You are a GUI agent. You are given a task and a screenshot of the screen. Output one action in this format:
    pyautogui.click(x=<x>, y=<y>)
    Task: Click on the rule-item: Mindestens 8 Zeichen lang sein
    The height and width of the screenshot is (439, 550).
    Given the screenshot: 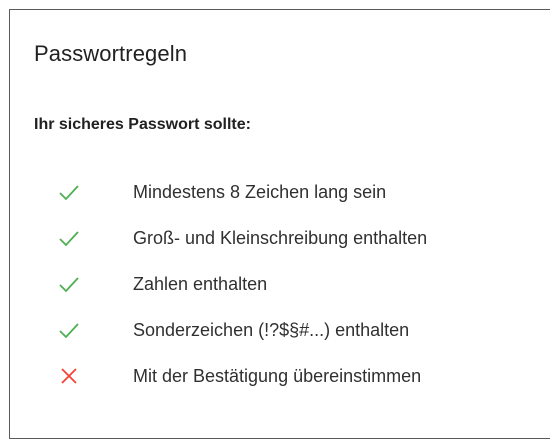 What is the action you would take?
    pyautogui.click(x=270, y=203)
    